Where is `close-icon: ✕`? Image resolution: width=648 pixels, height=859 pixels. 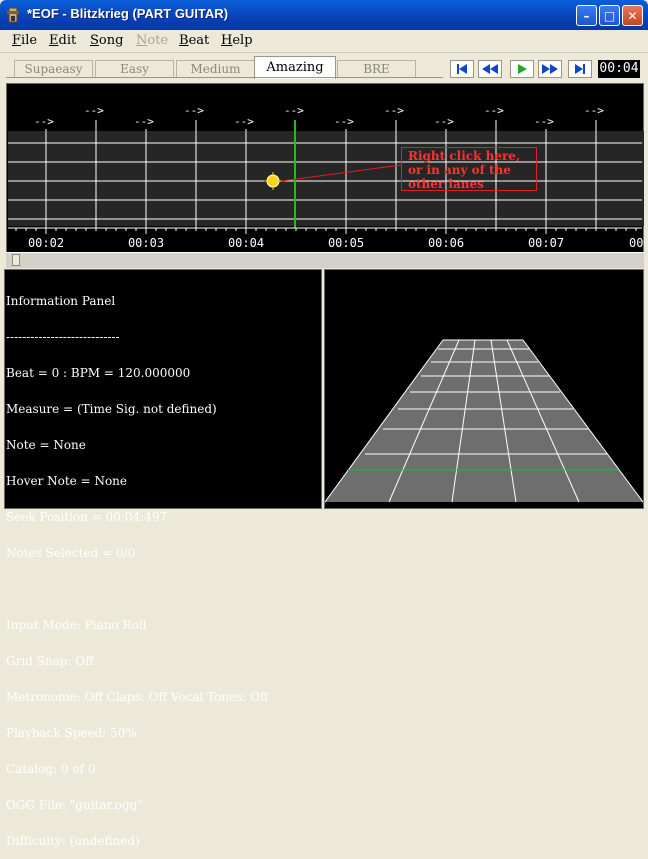
close-icon: ✕ is located at coordinates (632, 16).